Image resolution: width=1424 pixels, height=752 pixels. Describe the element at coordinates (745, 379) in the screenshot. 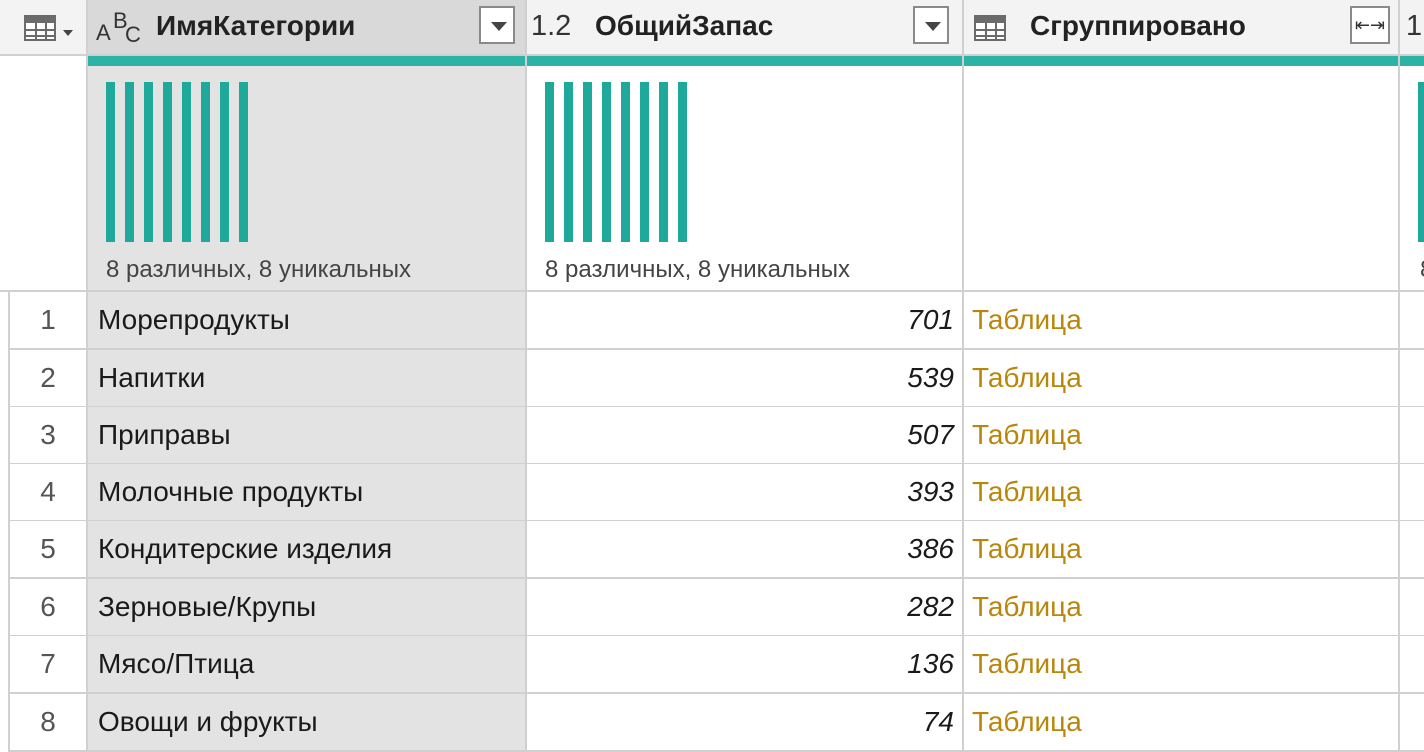

I see `stock-cell: 539` at that location.